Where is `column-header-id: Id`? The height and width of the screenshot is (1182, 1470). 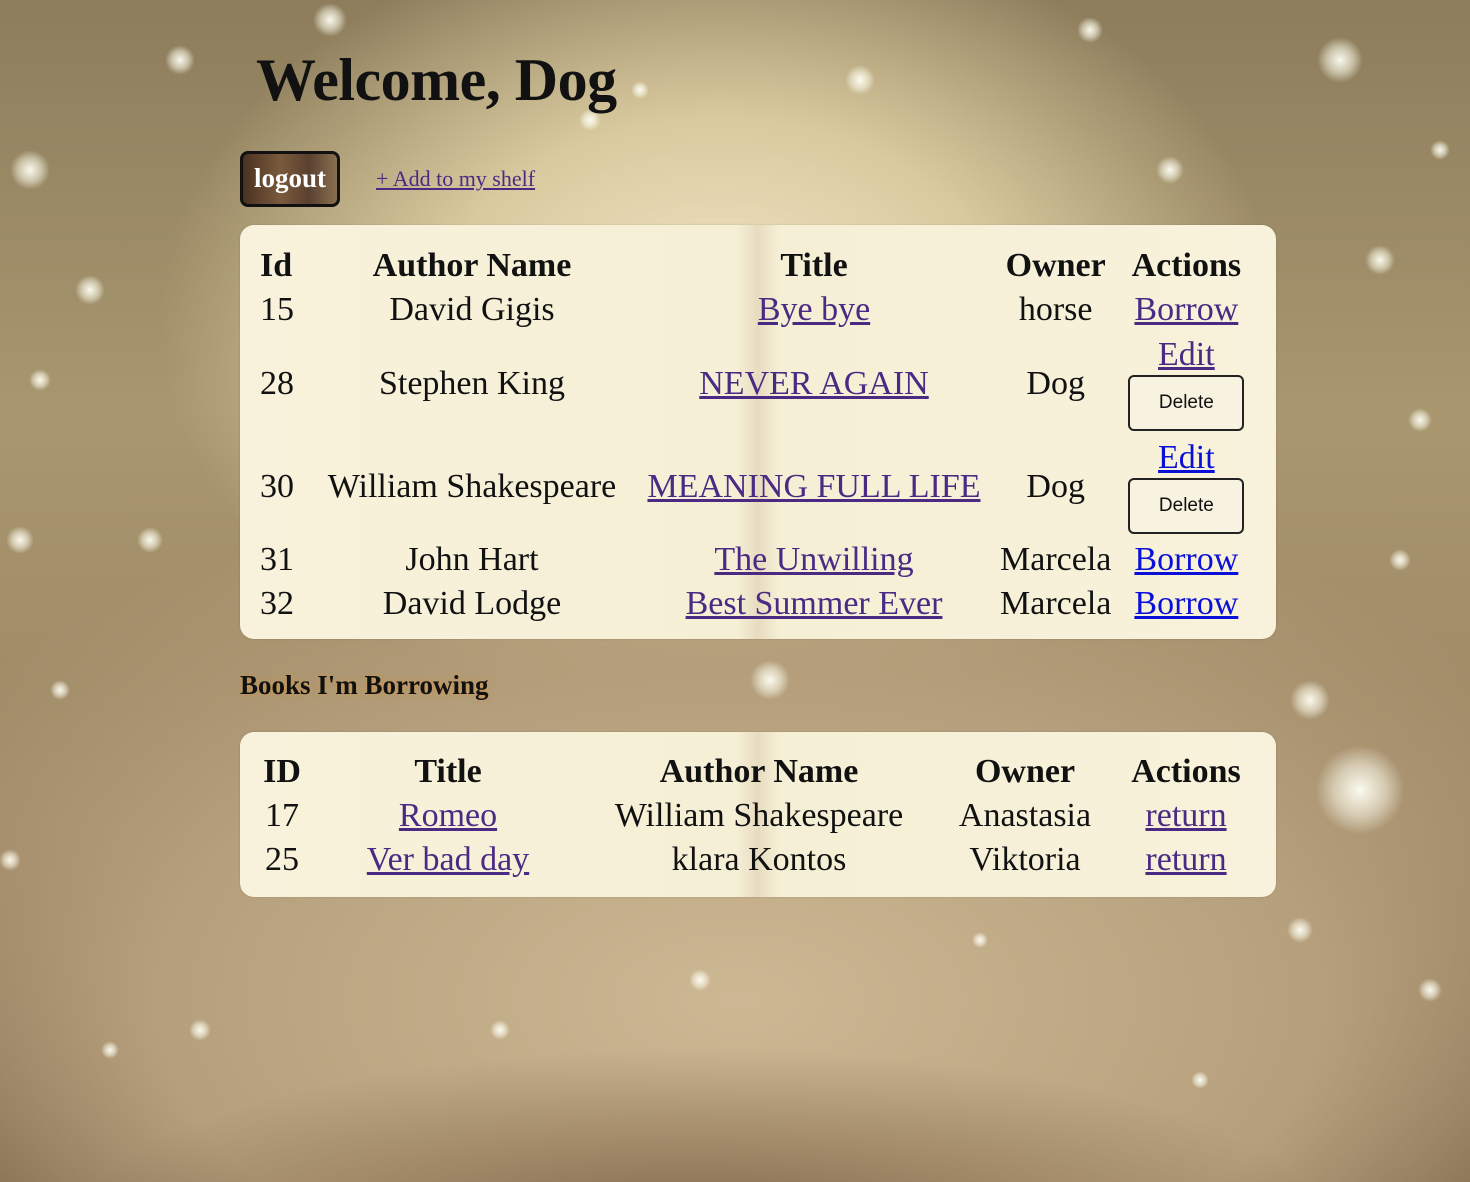 column-header-id: Id is located at coordinates (276, 265).